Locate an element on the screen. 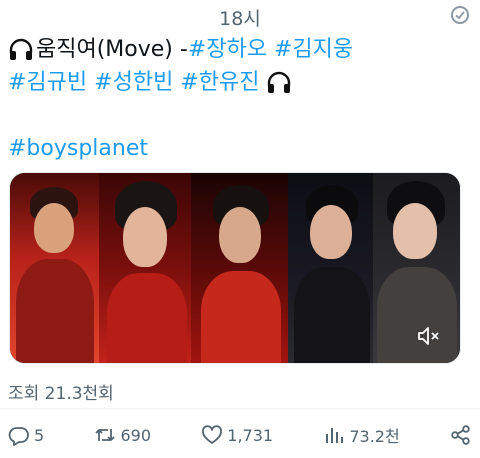 The height and width of the screenshot is (458, 480). hashtag-link: #성한빈 is located at coordinates (133, 82).